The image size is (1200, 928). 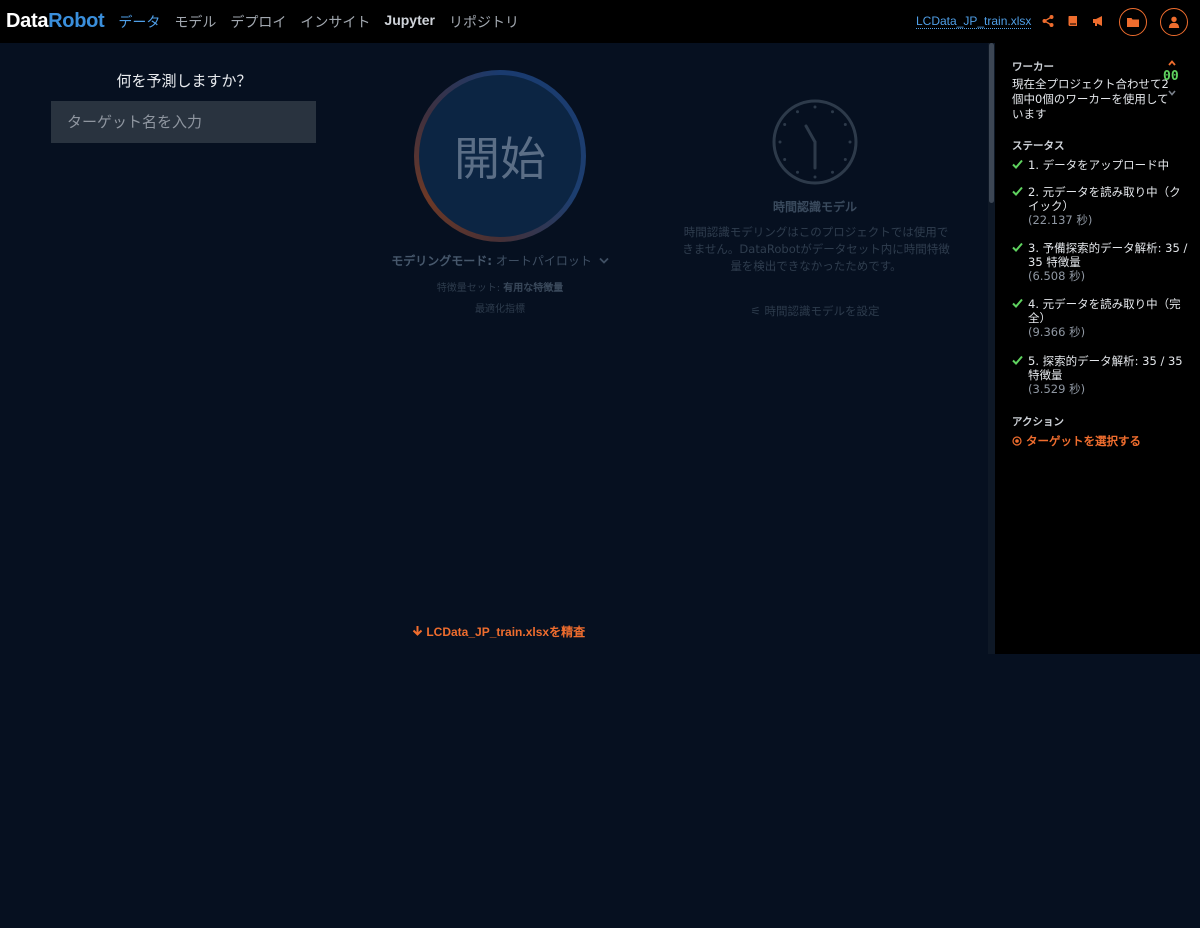 What do you see at coordinates (442, 261) in the screenshot?
I see `modeling-mode-label: モデリングモード:` at bounding box center [442, 261].